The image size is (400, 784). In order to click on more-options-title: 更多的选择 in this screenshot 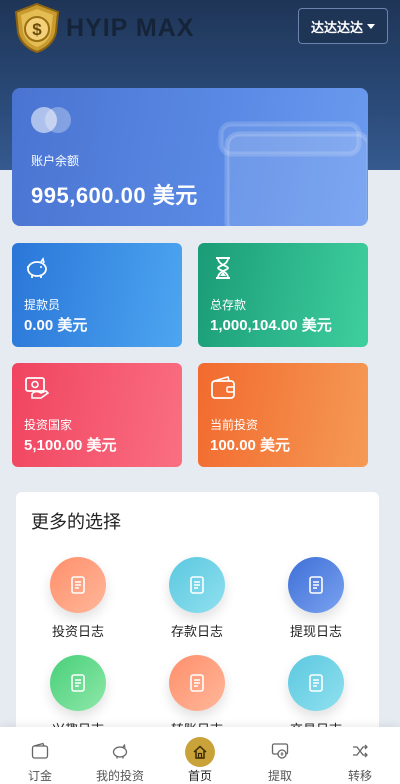, I will do `click(76, 522)`.